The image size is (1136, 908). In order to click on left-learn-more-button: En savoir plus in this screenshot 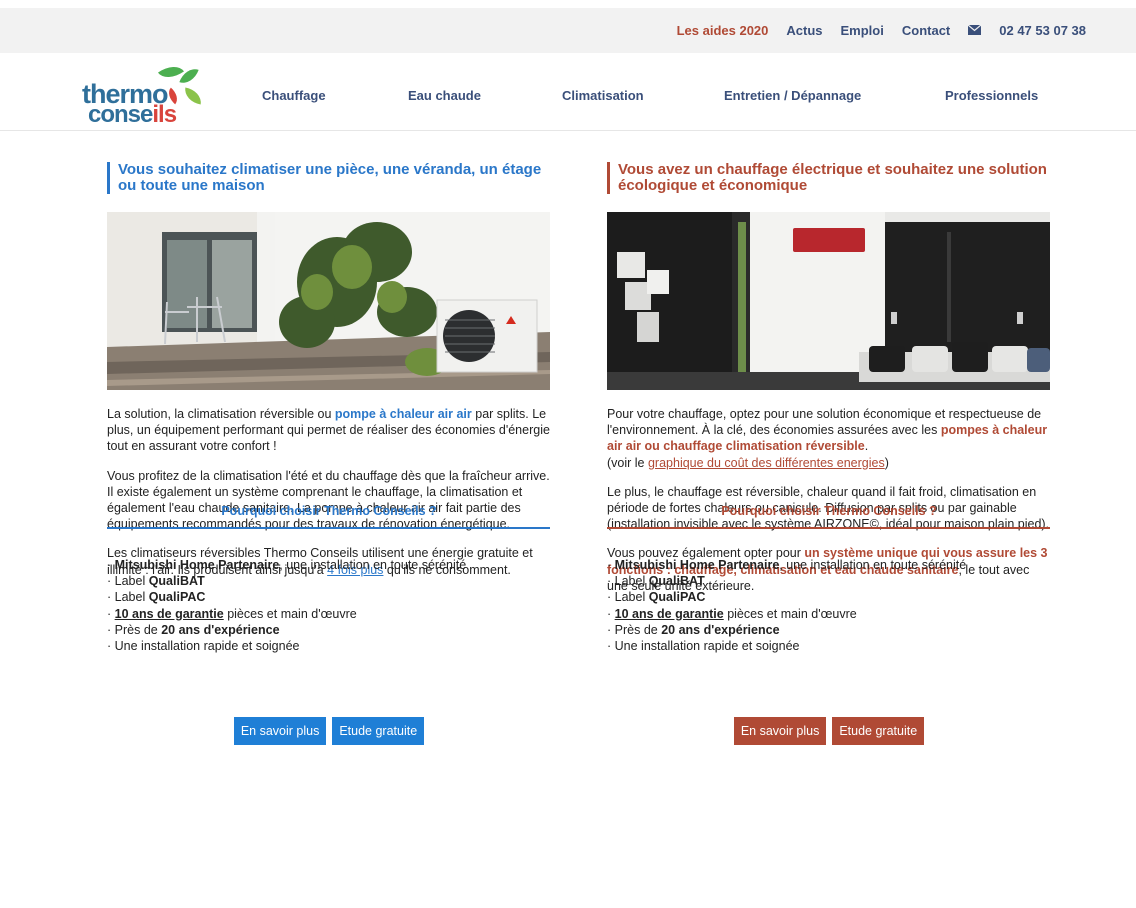, I will do `click(280, 731)`.